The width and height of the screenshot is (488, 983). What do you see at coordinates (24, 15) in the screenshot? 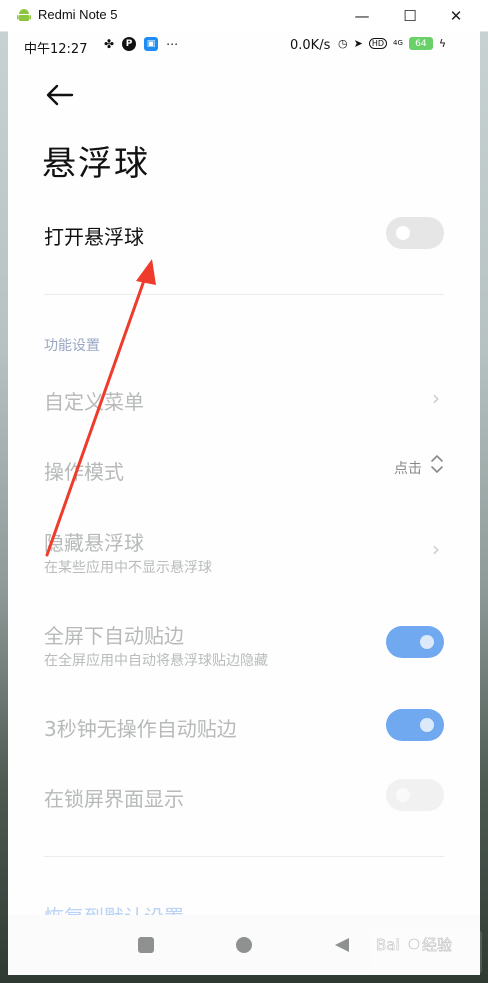
I see `android-icon` at bounding box center [24, 15].